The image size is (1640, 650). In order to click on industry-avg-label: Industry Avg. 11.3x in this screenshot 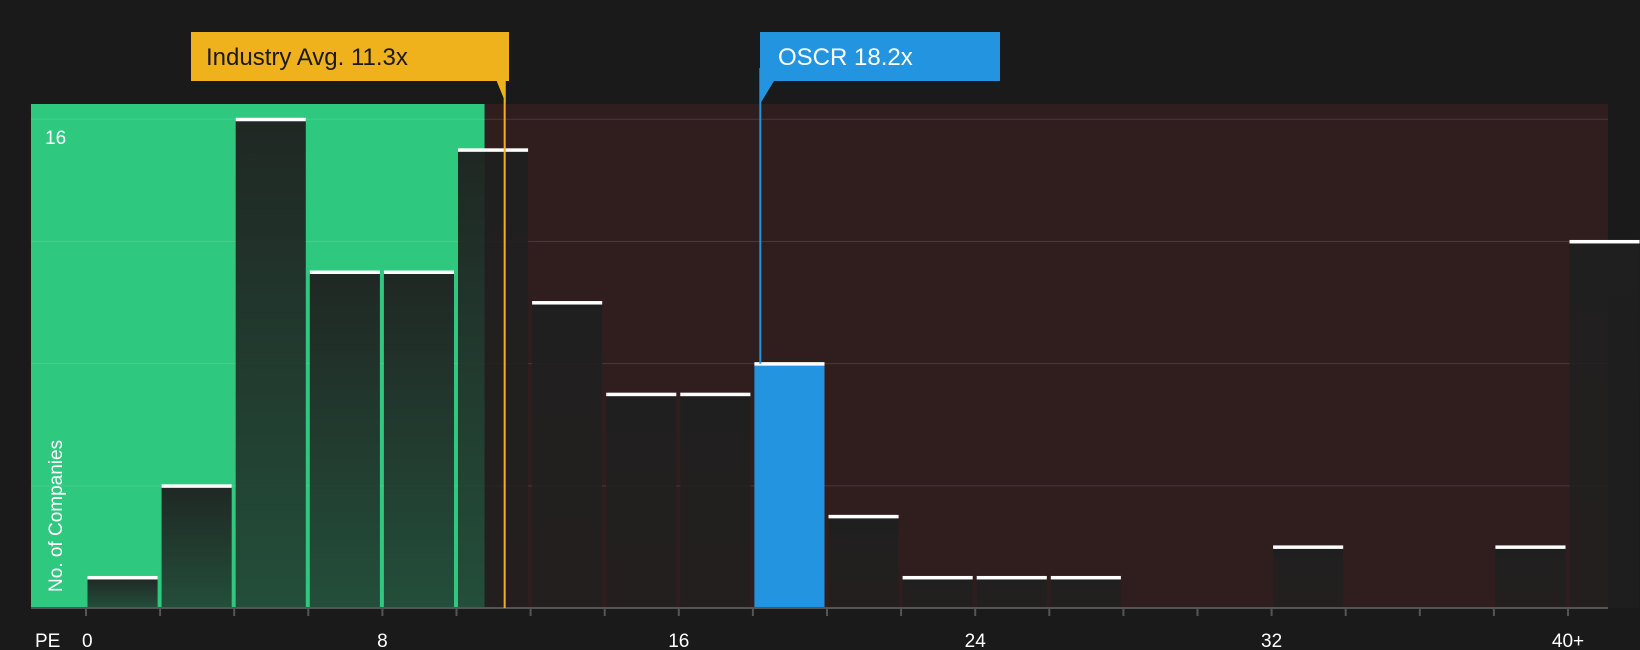, I will do `click(307, 57)`.